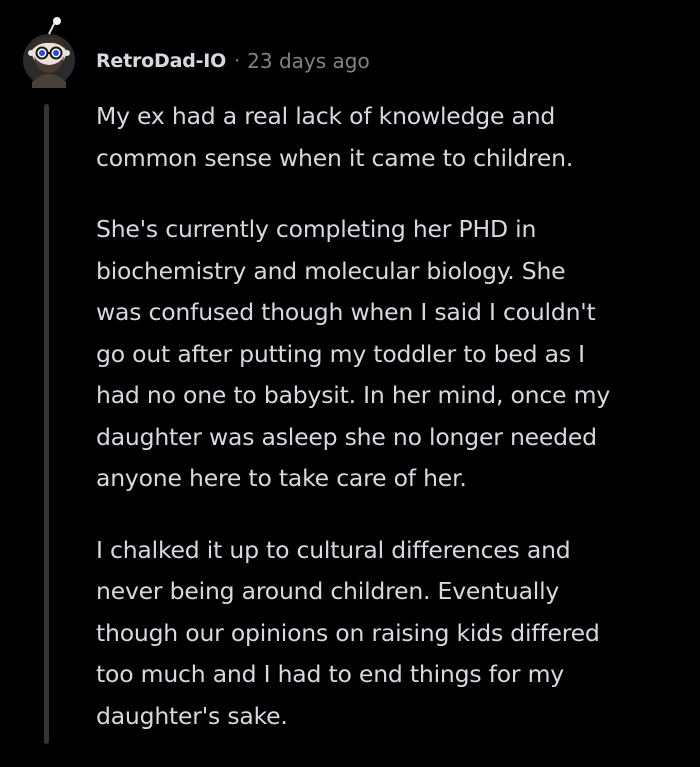  I want to click on text-line: anyone here to take care of her., so click(281, 478).